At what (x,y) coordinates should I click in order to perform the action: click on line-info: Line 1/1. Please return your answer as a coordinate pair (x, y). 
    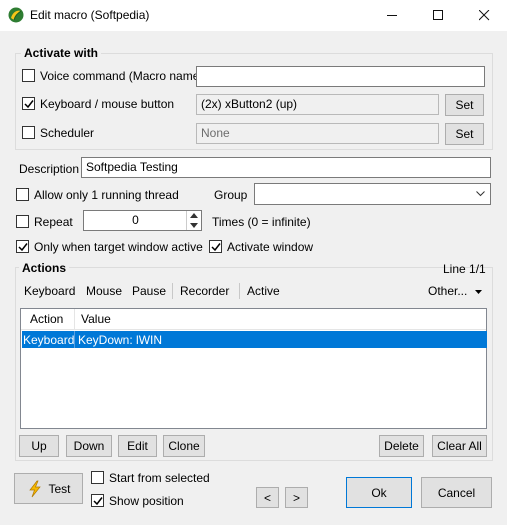
    Looking at the image, I should click on (464, 269).